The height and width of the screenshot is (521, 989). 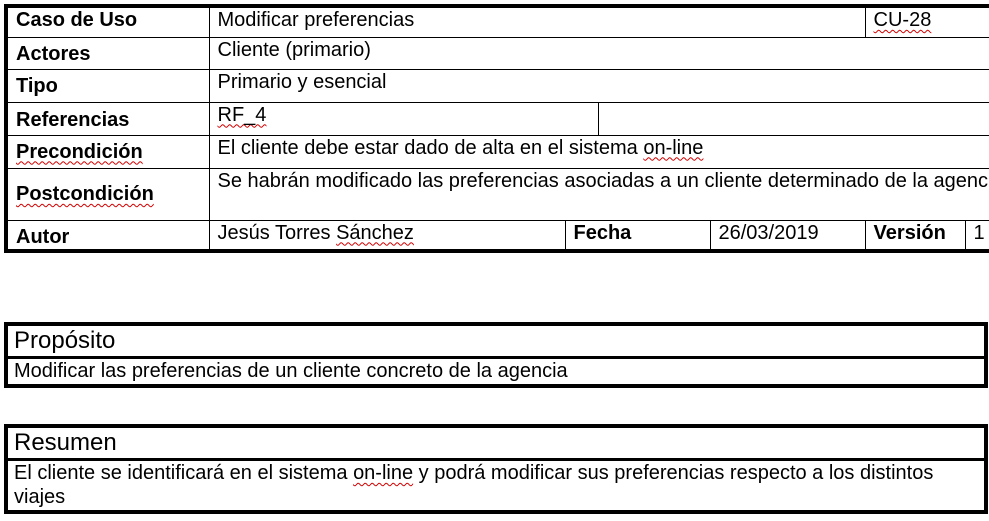 What do you see at coordinates (107, 53) in the screenshot?
I see `label-actores: Actores` at bounding box center [107, 53].